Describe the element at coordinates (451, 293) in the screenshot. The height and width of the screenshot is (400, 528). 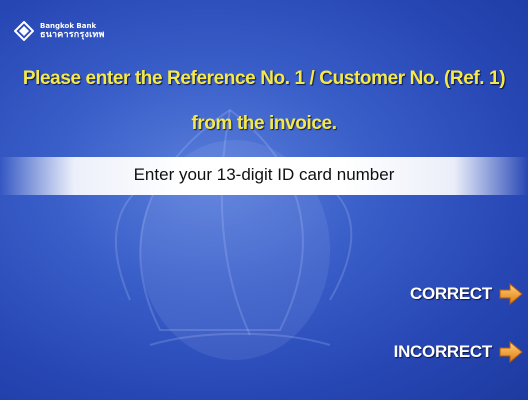
I see `correct-label: CORRECT` at that location.